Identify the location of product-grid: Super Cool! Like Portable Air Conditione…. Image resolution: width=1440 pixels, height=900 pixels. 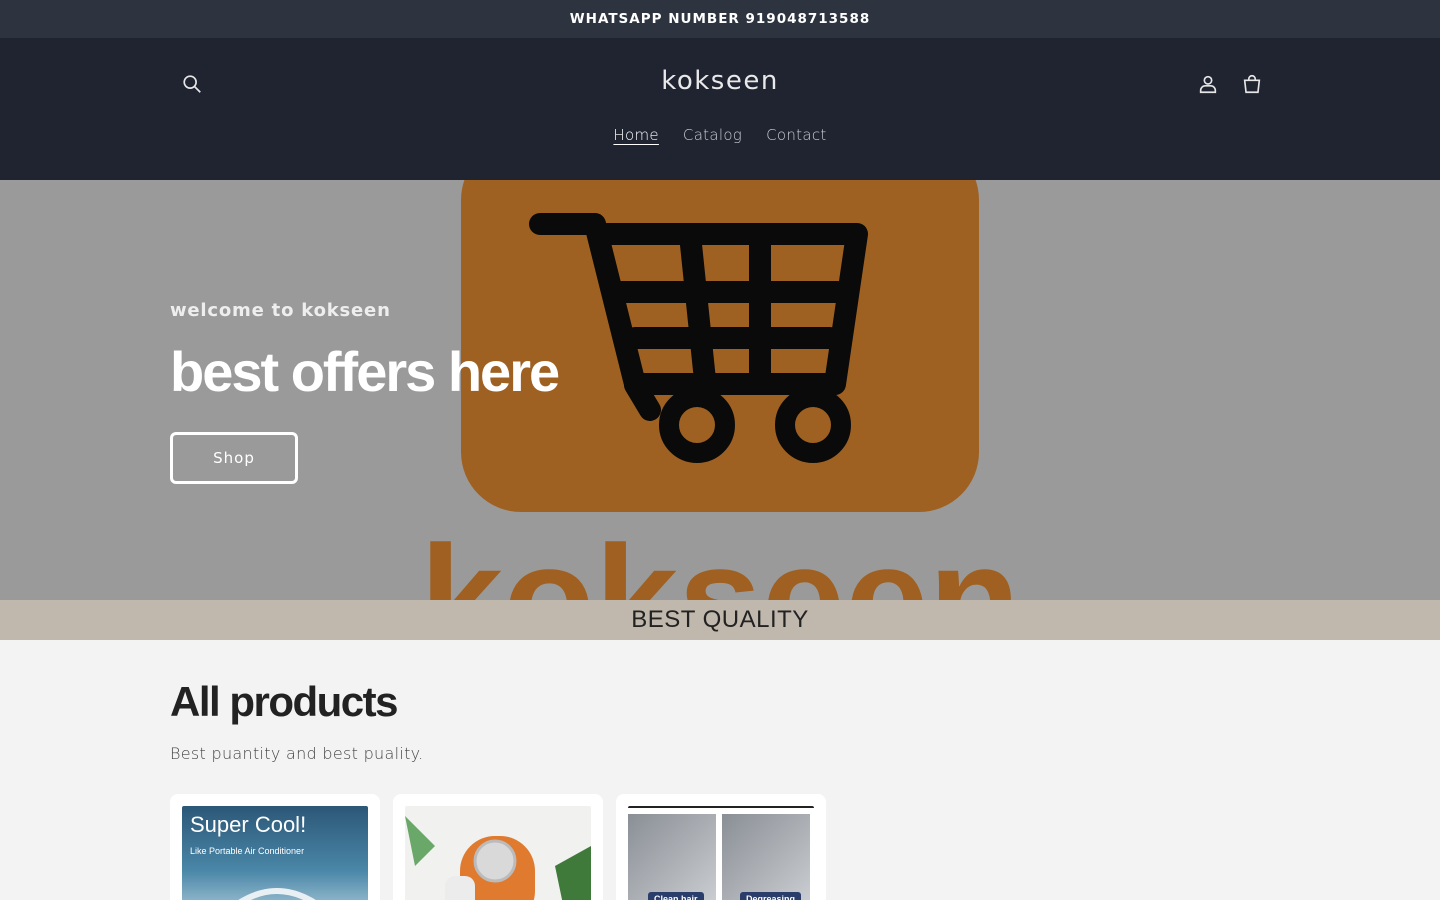
(498, 847).